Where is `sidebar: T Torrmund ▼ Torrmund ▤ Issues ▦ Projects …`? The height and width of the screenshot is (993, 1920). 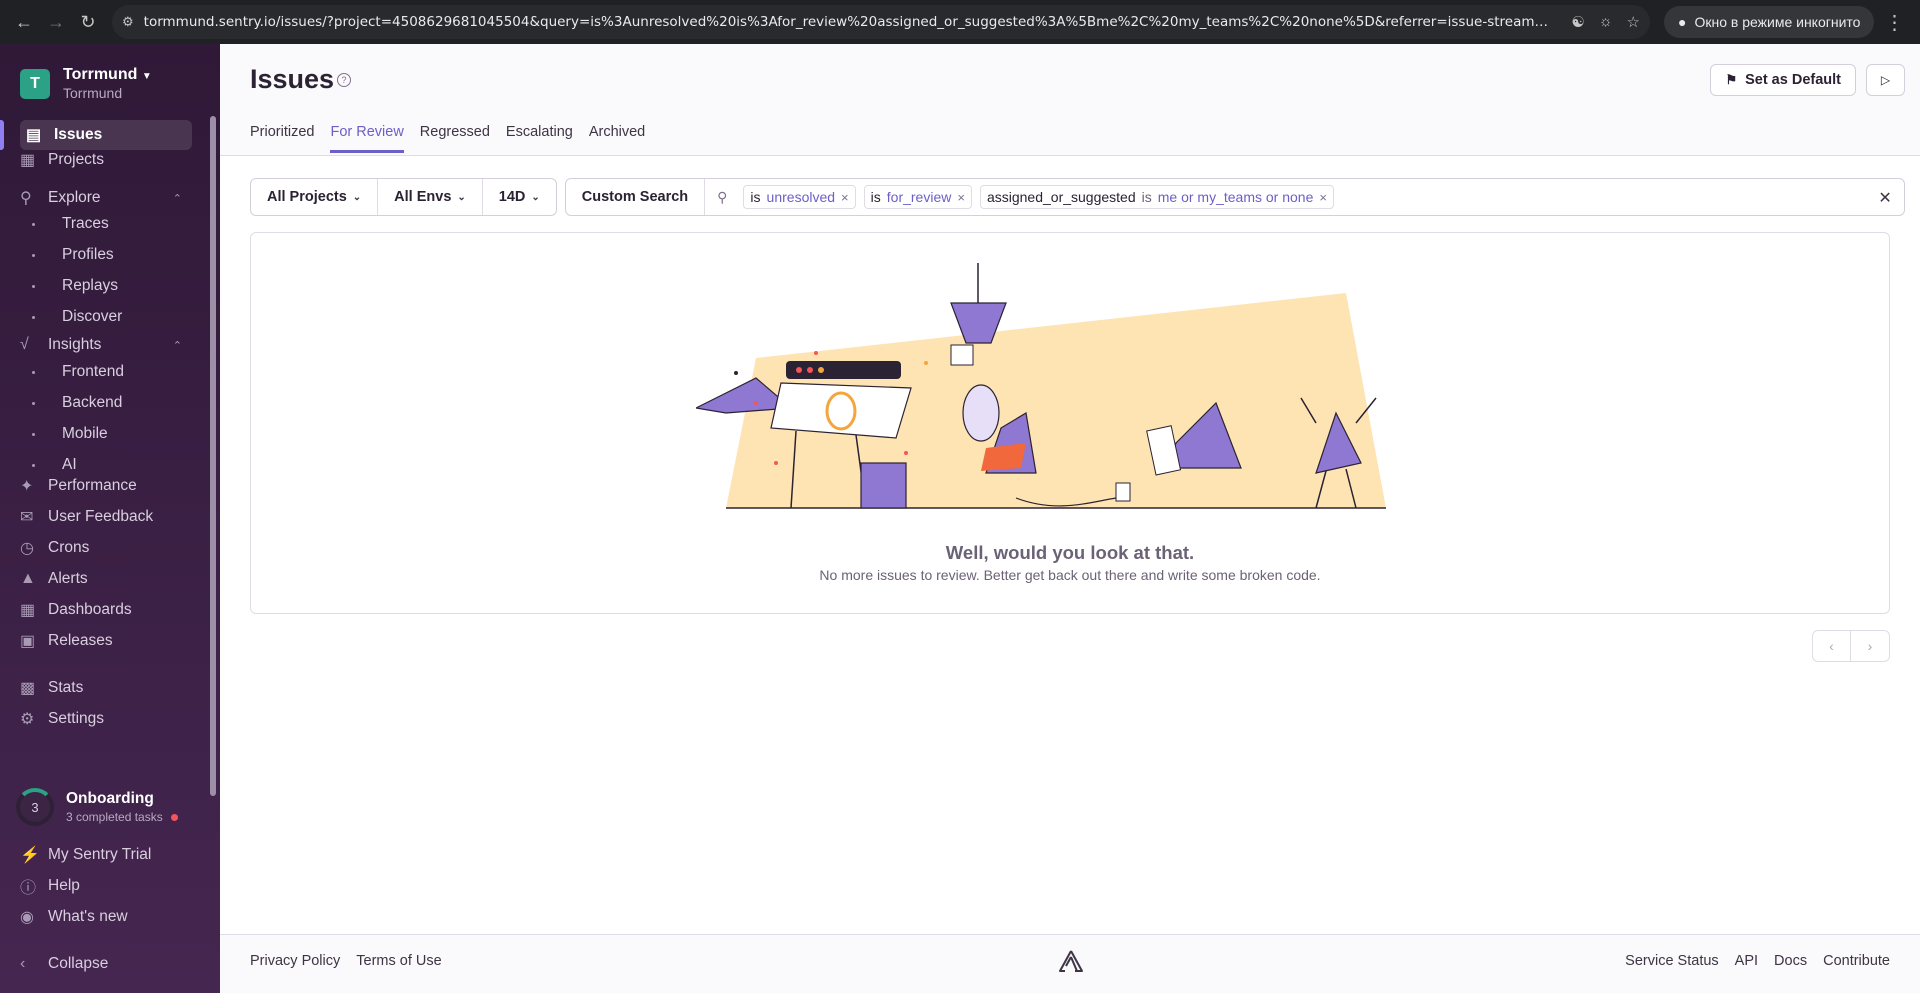 sidebar: T Torrmund ▼ Torrmund ▤ Issues ▦ Projects … is located at coordinates (110, 518).